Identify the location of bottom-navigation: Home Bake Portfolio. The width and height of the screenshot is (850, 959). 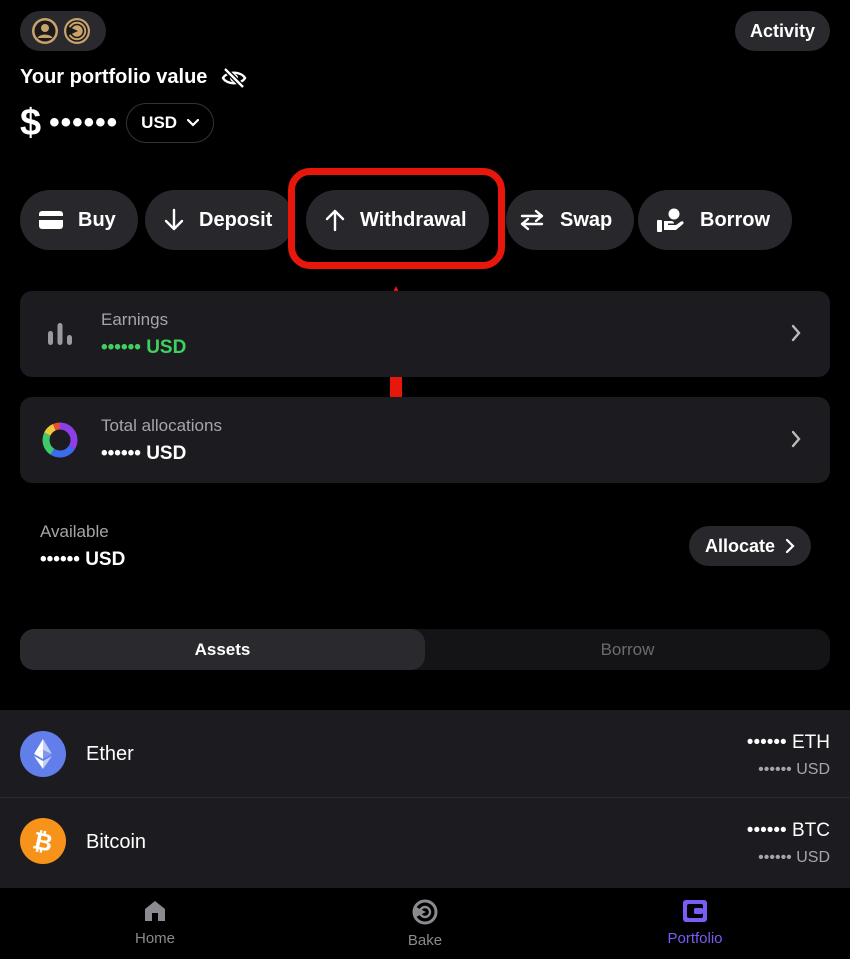
(425, 923).